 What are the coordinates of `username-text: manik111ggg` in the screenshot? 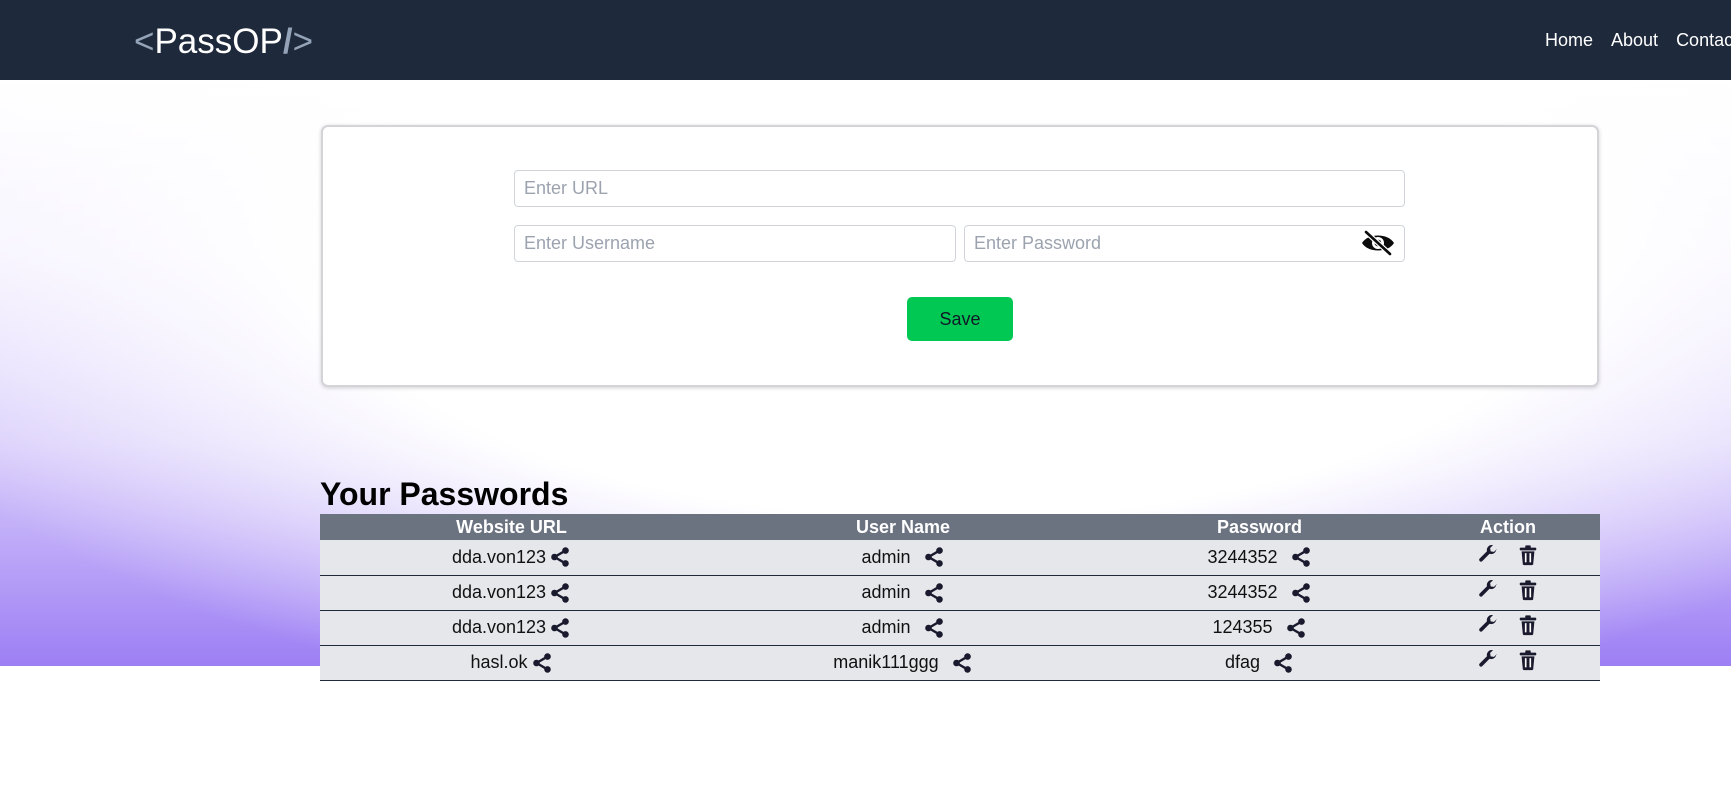 It's located at (886, 662).